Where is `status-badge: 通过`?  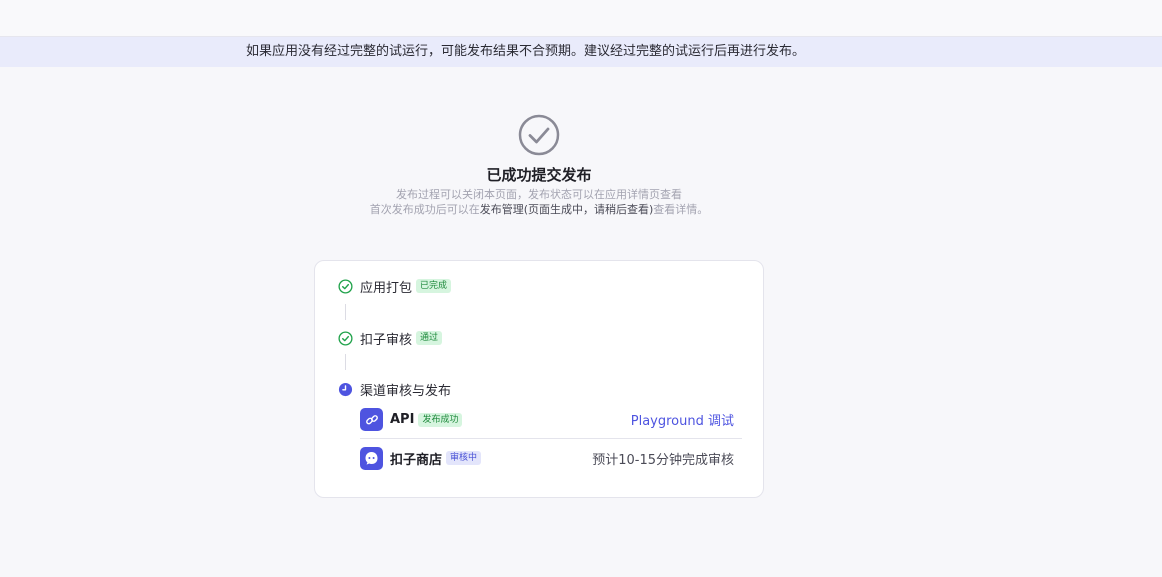
status-badge: 通过 is located at coordinates (429, 338).